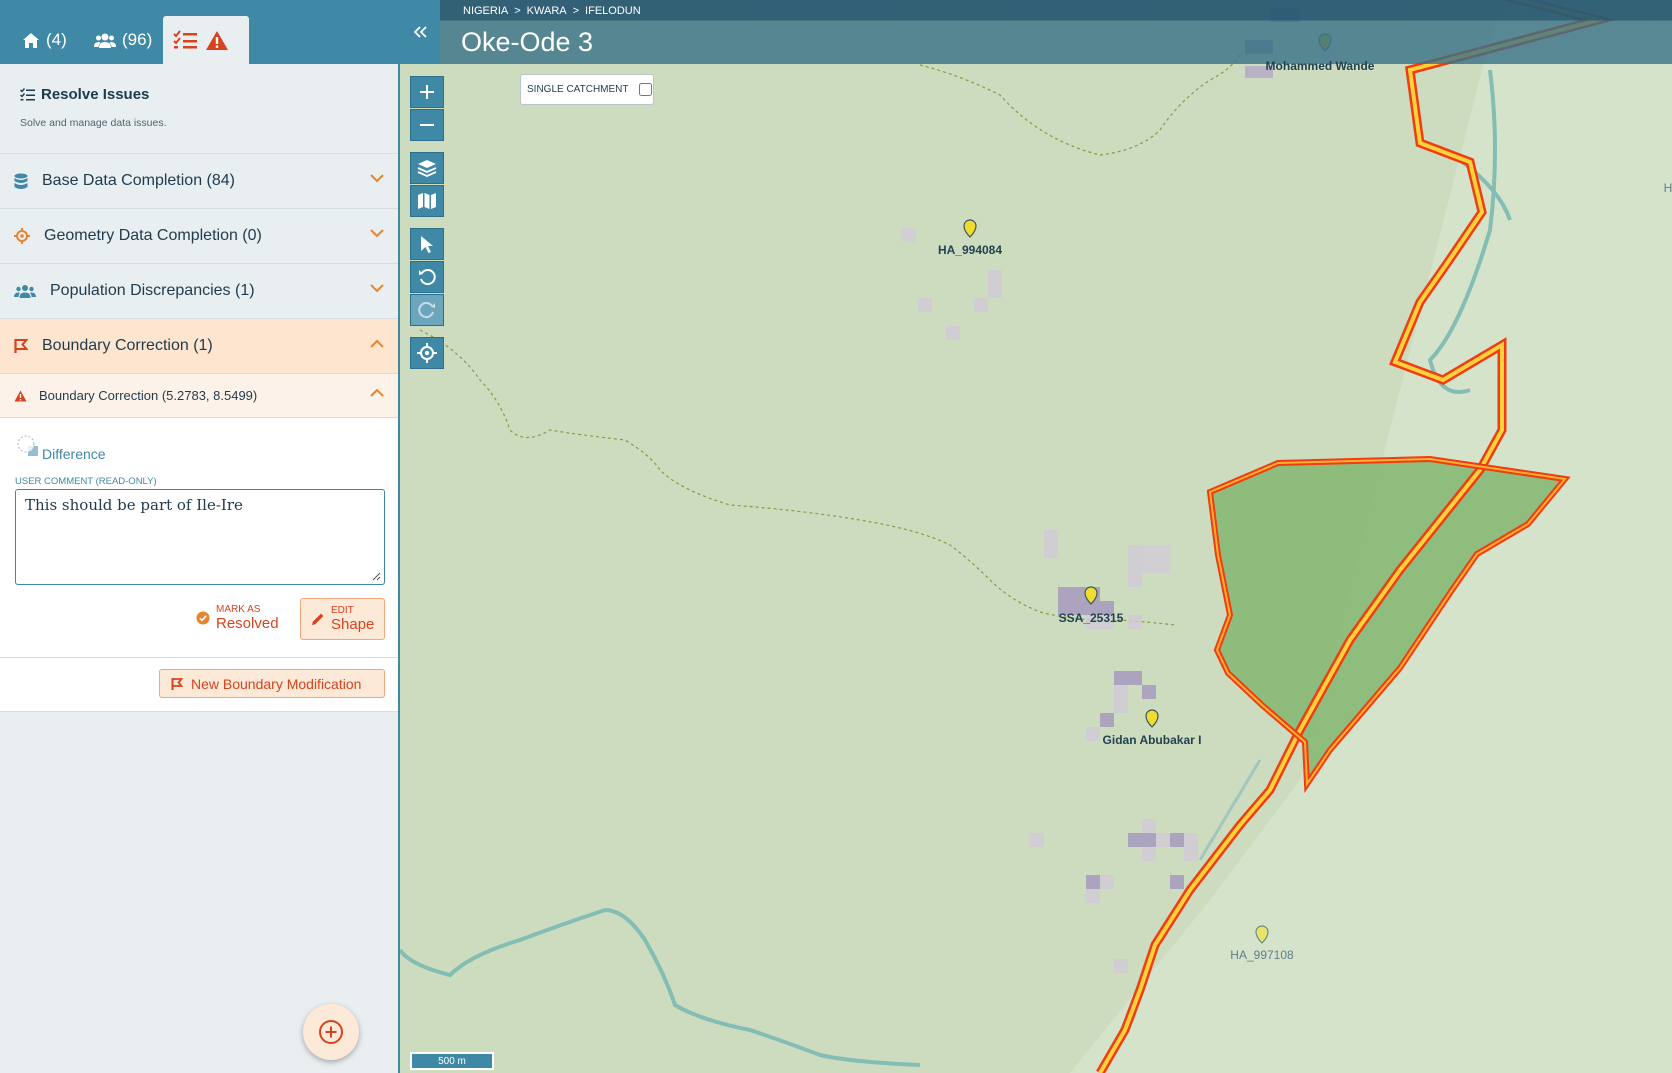 This screenshot has height=1073, width=1672. I want to click on resolve-subtitle: Solve and manage data issues., so click(93, 123).